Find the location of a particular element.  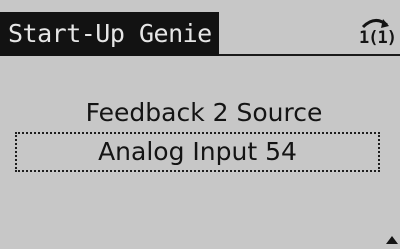

parameter-value: Analog Input 54 is located at coordinates (197, 151).